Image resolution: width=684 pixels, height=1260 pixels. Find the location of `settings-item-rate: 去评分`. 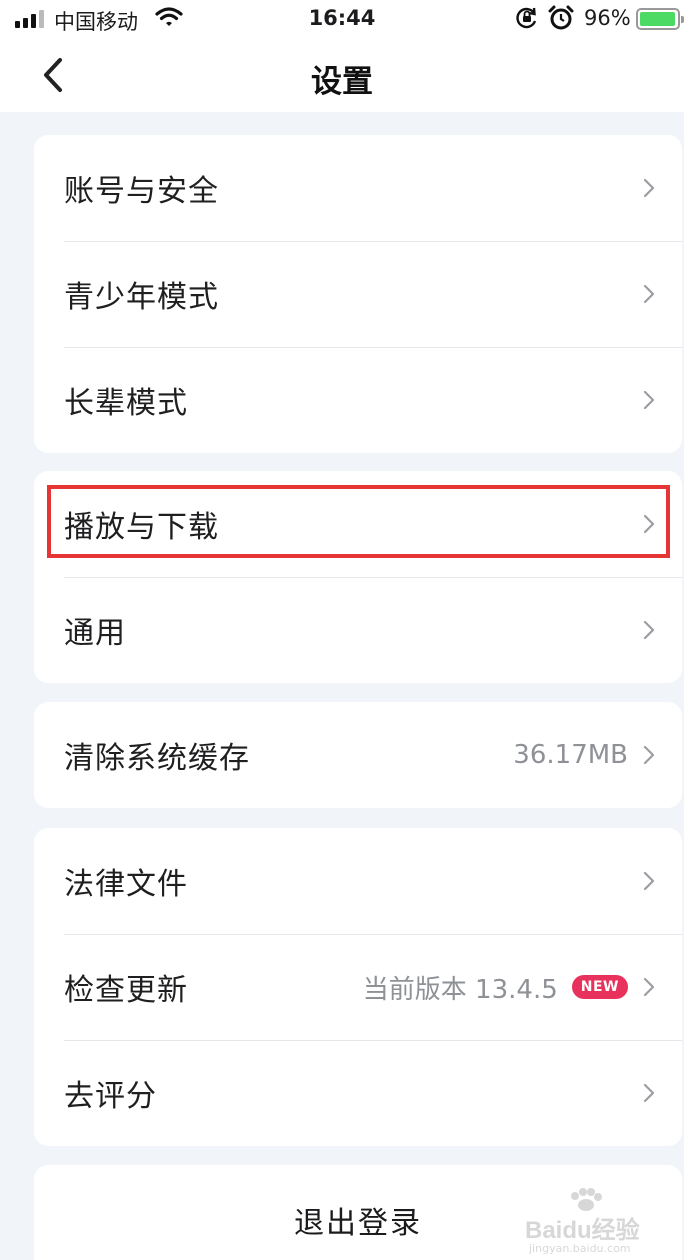

settings-item-rate: 去评分 is located at coordinates (358, 1093).